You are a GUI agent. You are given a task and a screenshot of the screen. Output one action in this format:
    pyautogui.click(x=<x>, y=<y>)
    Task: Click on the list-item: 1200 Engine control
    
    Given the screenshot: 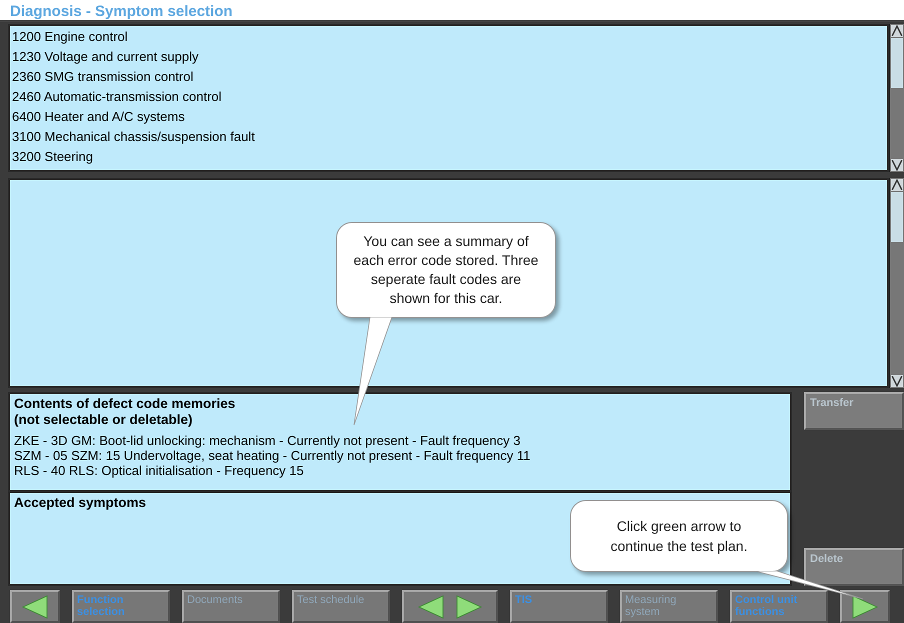 What is the action you would take?
    pyautogui.click(x=448, y=37)
    